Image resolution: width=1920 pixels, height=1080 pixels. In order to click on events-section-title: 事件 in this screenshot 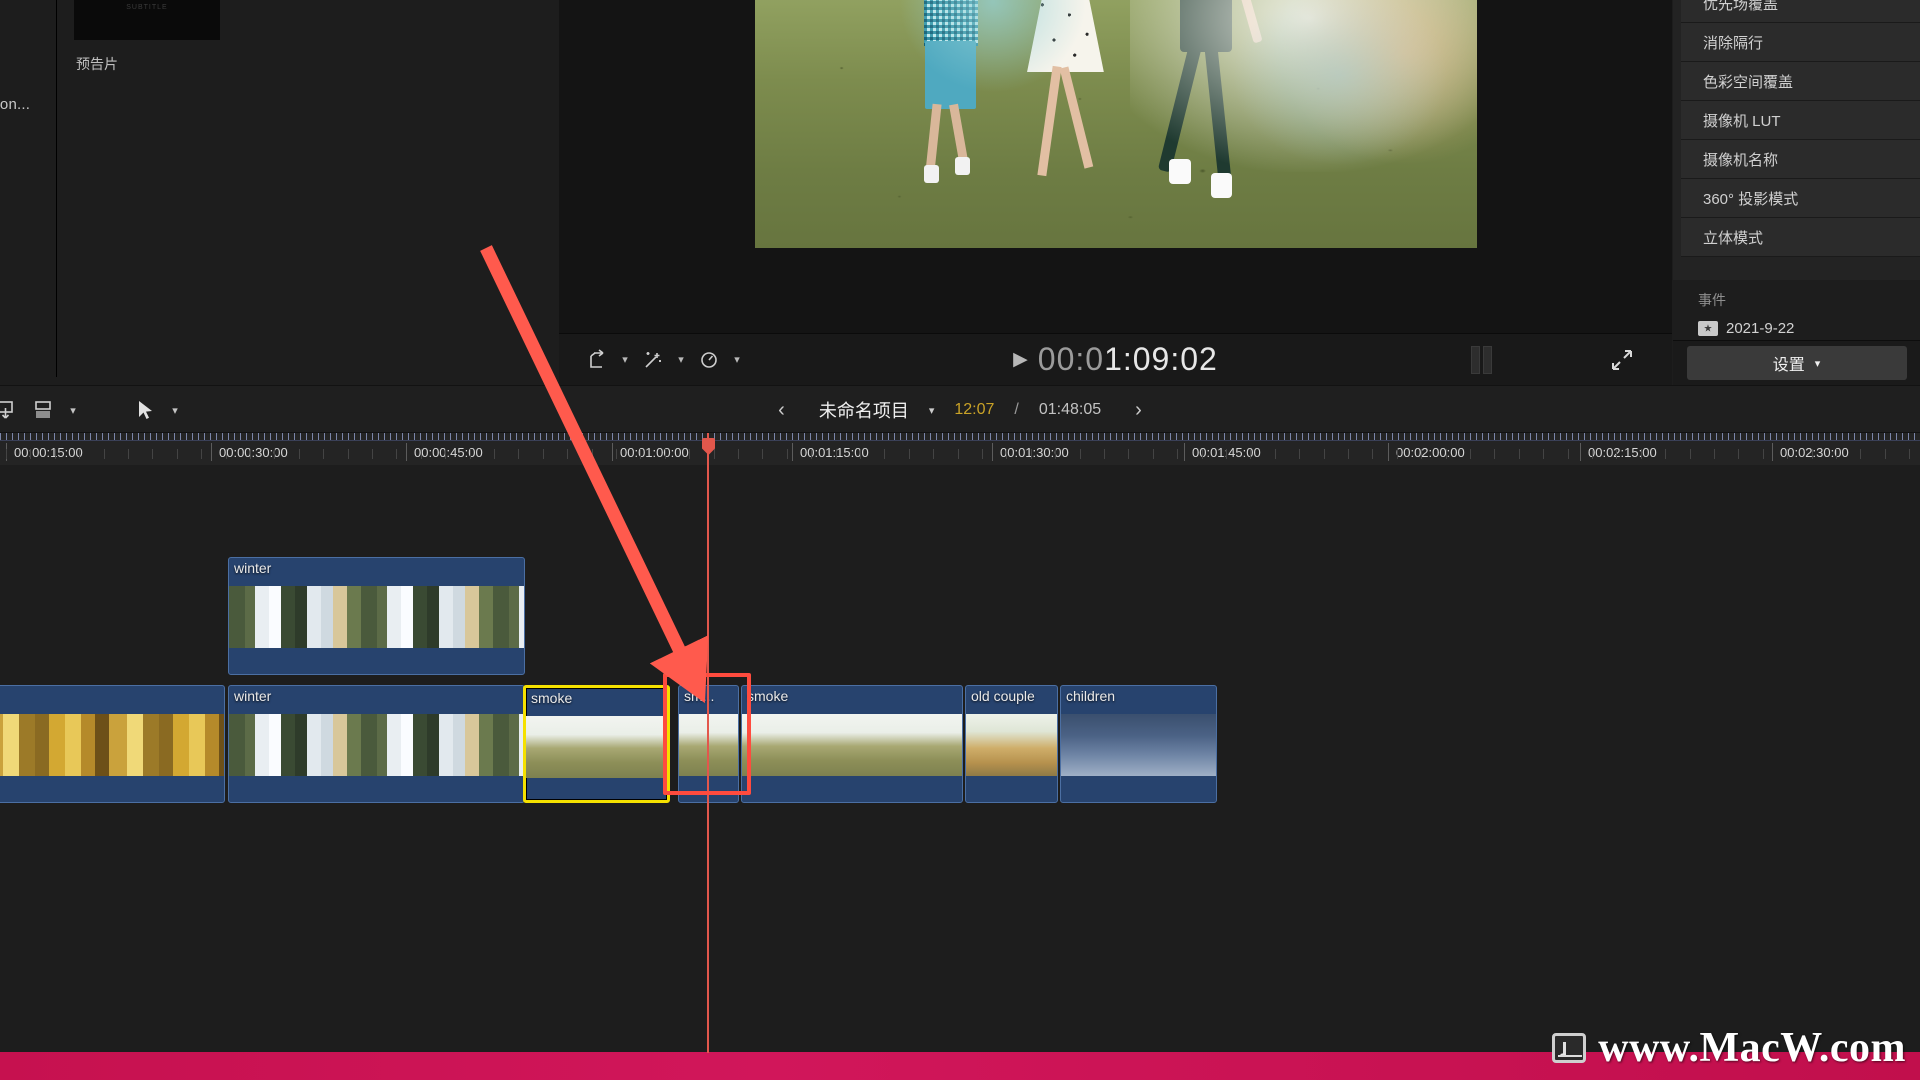, I will do `click(1712, 300)`.